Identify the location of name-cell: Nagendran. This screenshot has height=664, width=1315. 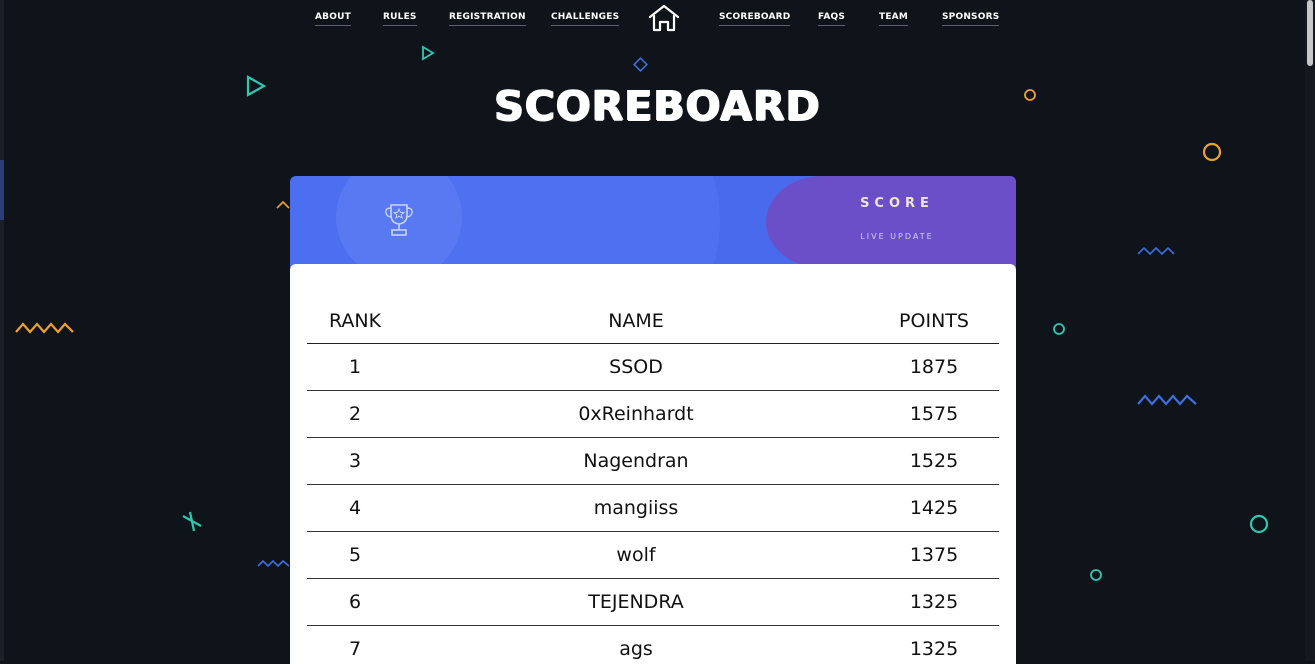
(636, 461).